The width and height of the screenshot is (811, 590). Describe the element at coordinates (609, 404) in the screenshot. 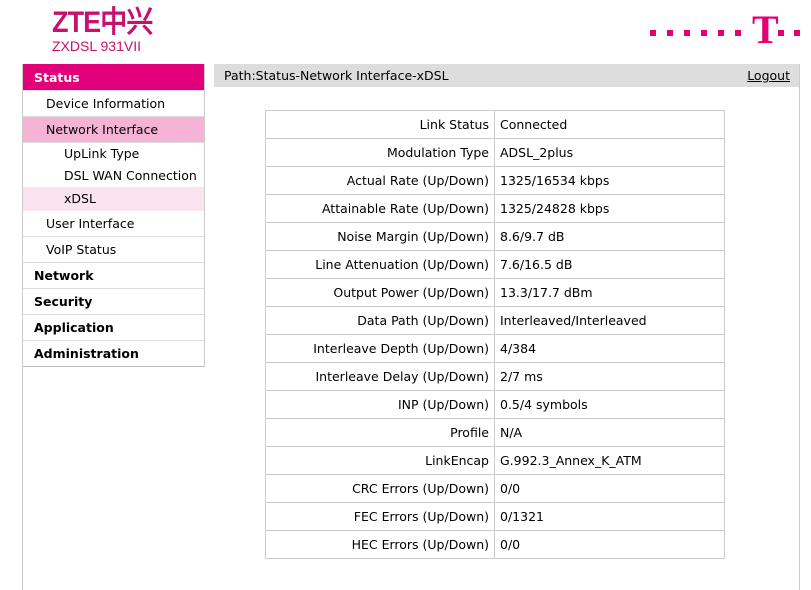

I see `row-value: 0.5/4 symbols` at that location.